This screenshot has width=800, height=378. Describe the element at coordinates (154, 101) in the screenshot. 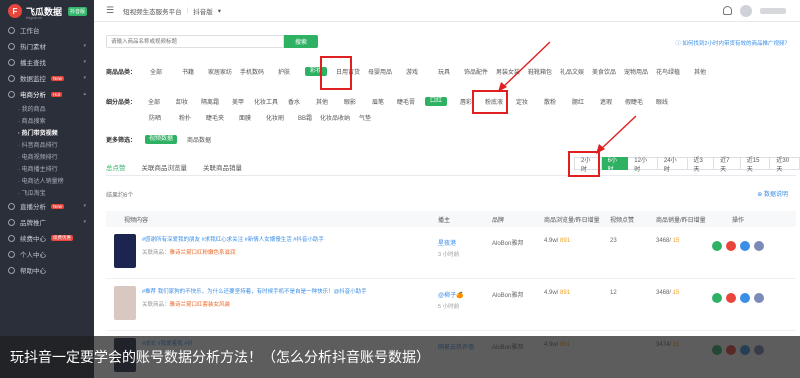

I see `subcategory-option-0: 全部` at that location.